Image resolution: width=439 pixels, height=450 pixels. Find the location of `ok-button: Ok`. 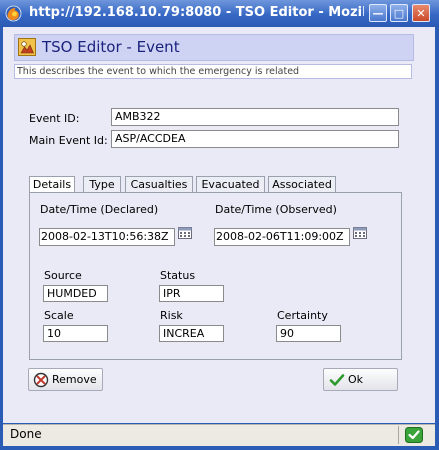

ok-button: Ok is located at coordinates (360, 379).